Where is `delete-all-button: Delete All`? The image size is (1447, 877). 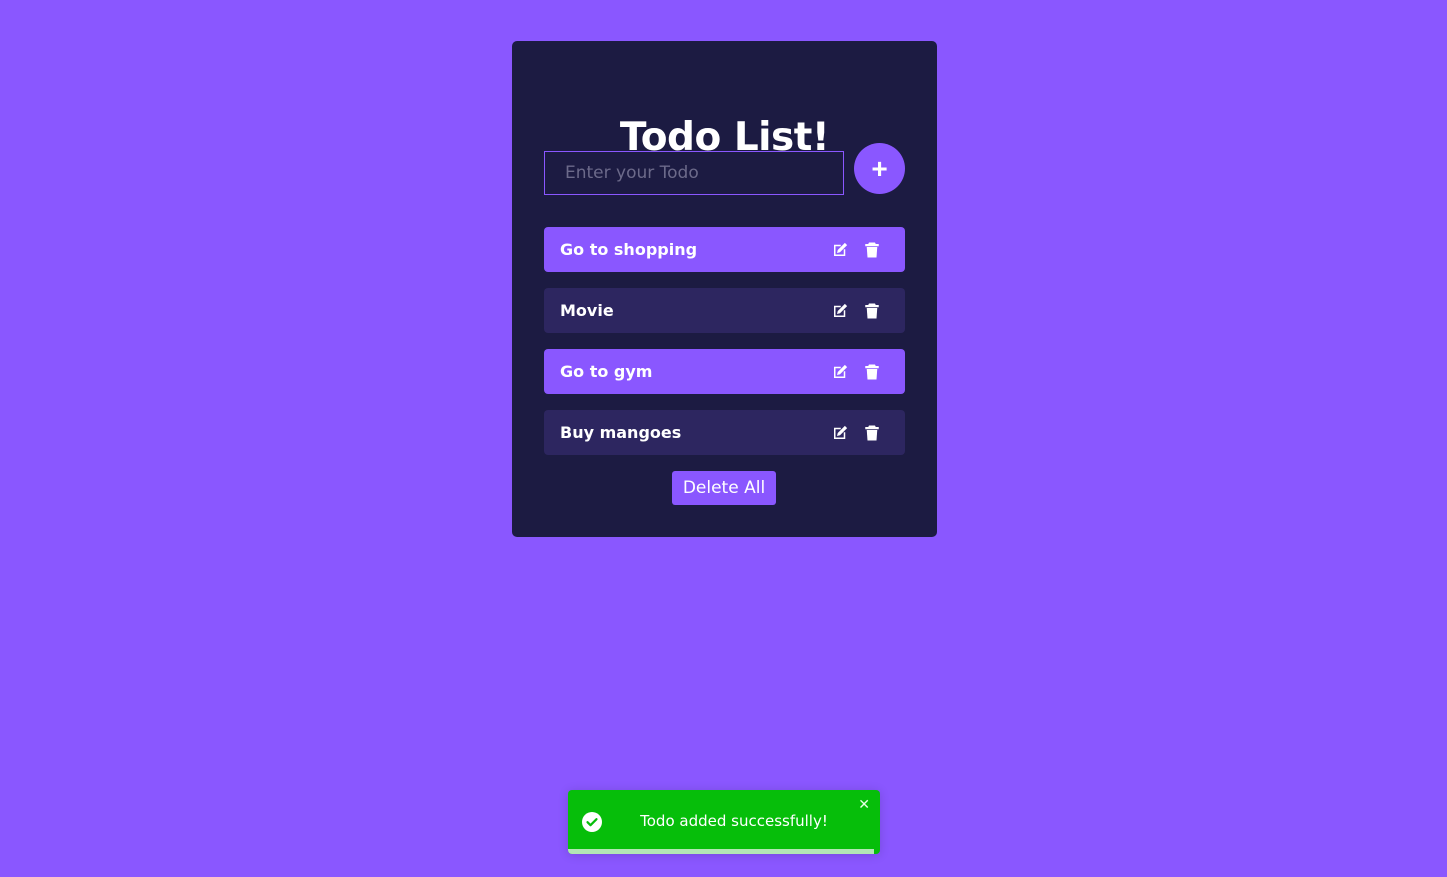 delete-all-button: Delete All is located at coordinates (724, 488).